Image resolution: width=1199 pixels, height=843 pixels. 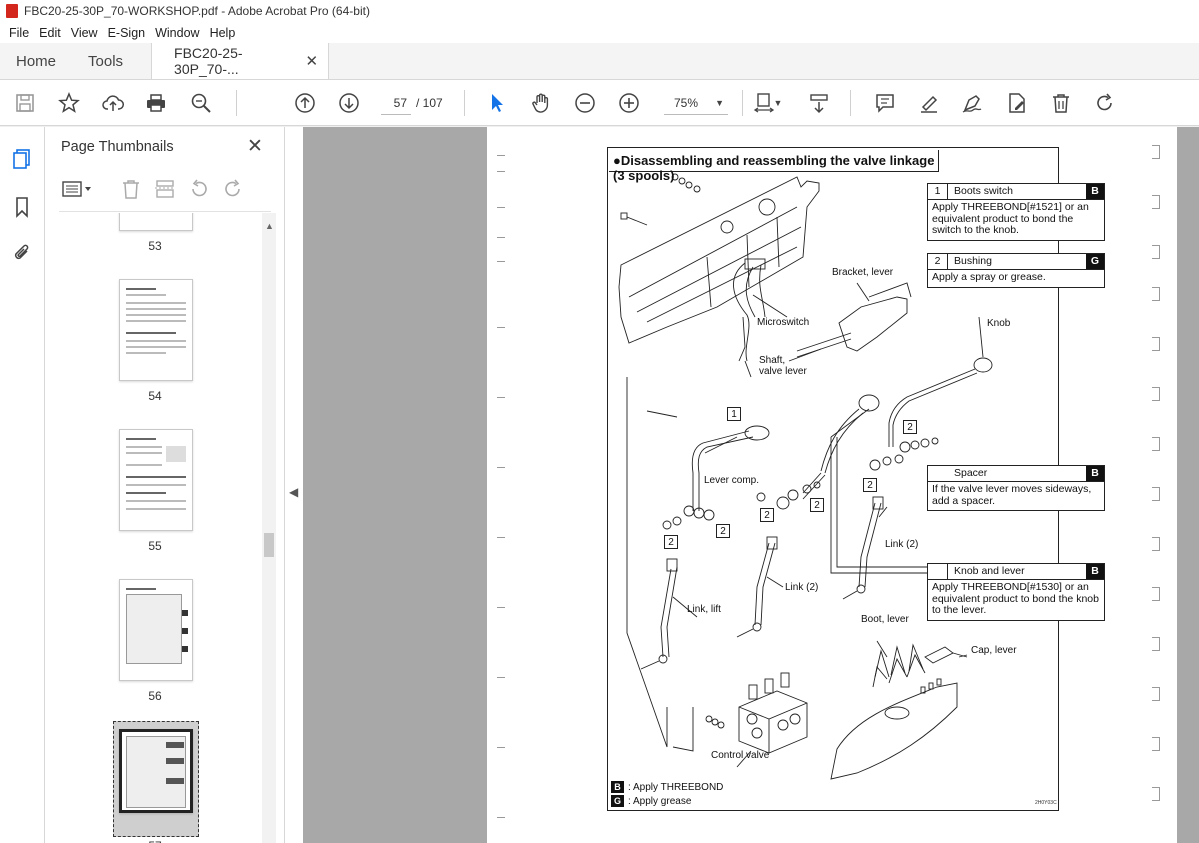 What do you see at coordinates (201, 103) in the screenshot?
I see `zoom-search-icon` at bounding box center [201, 103].